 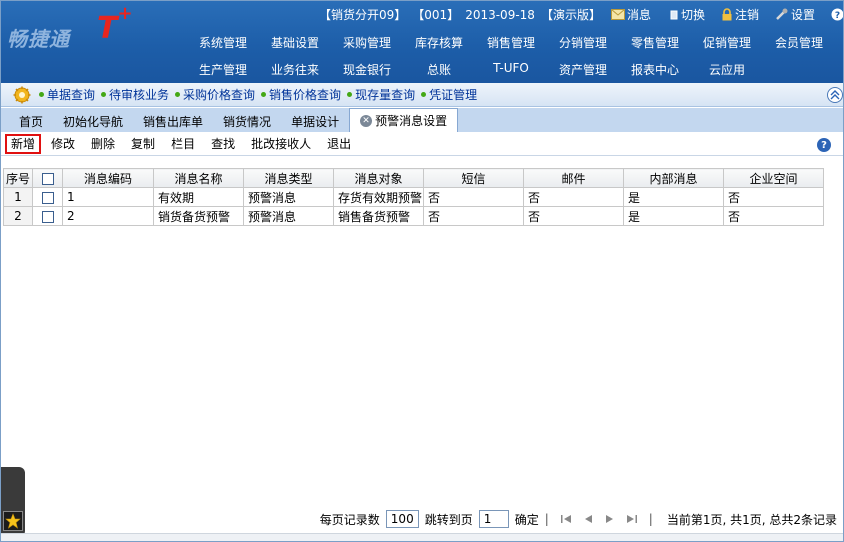 I want to click on select-all-checkbox, so click(x=47, y=178).